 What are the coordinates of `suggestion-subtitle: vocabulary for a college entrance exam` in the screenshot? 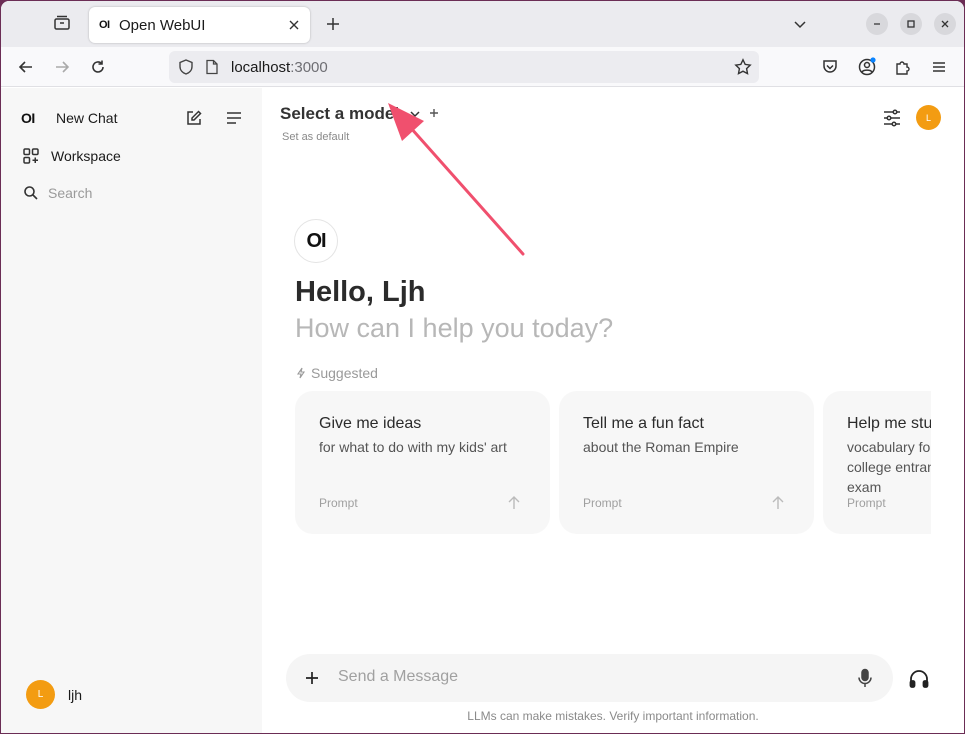 It's located at (889, 467).